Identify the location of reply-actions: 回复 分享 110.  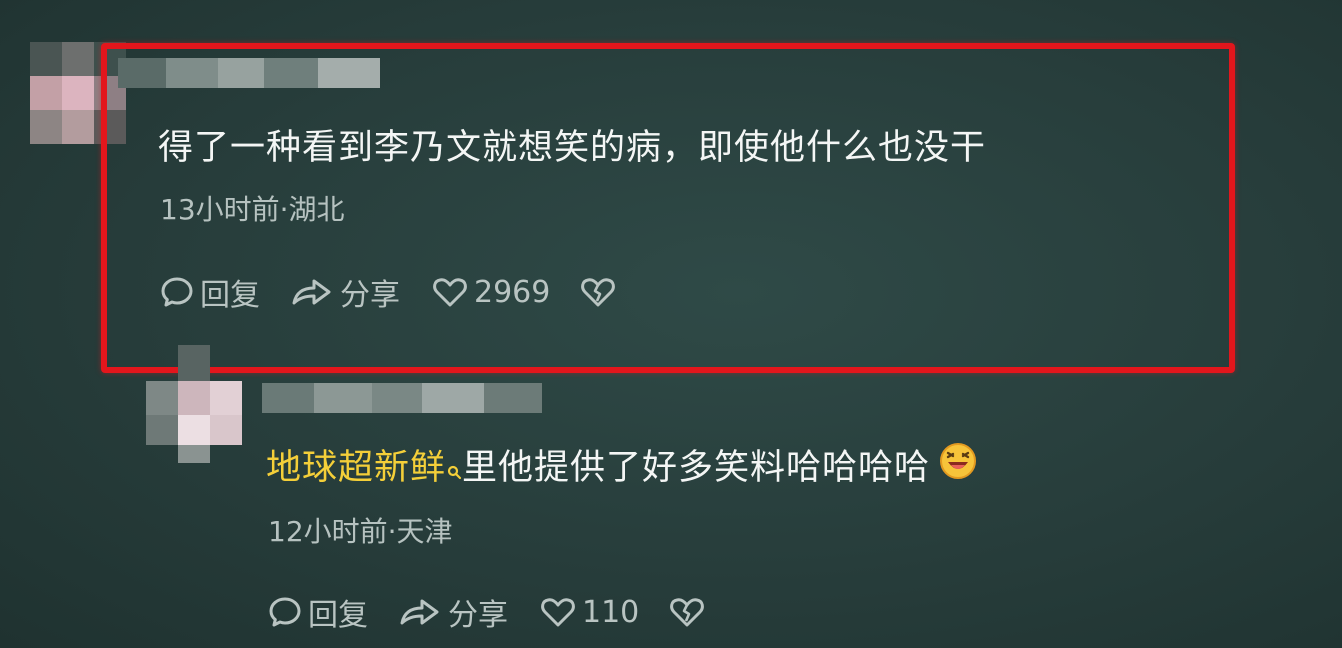
(486, 612).